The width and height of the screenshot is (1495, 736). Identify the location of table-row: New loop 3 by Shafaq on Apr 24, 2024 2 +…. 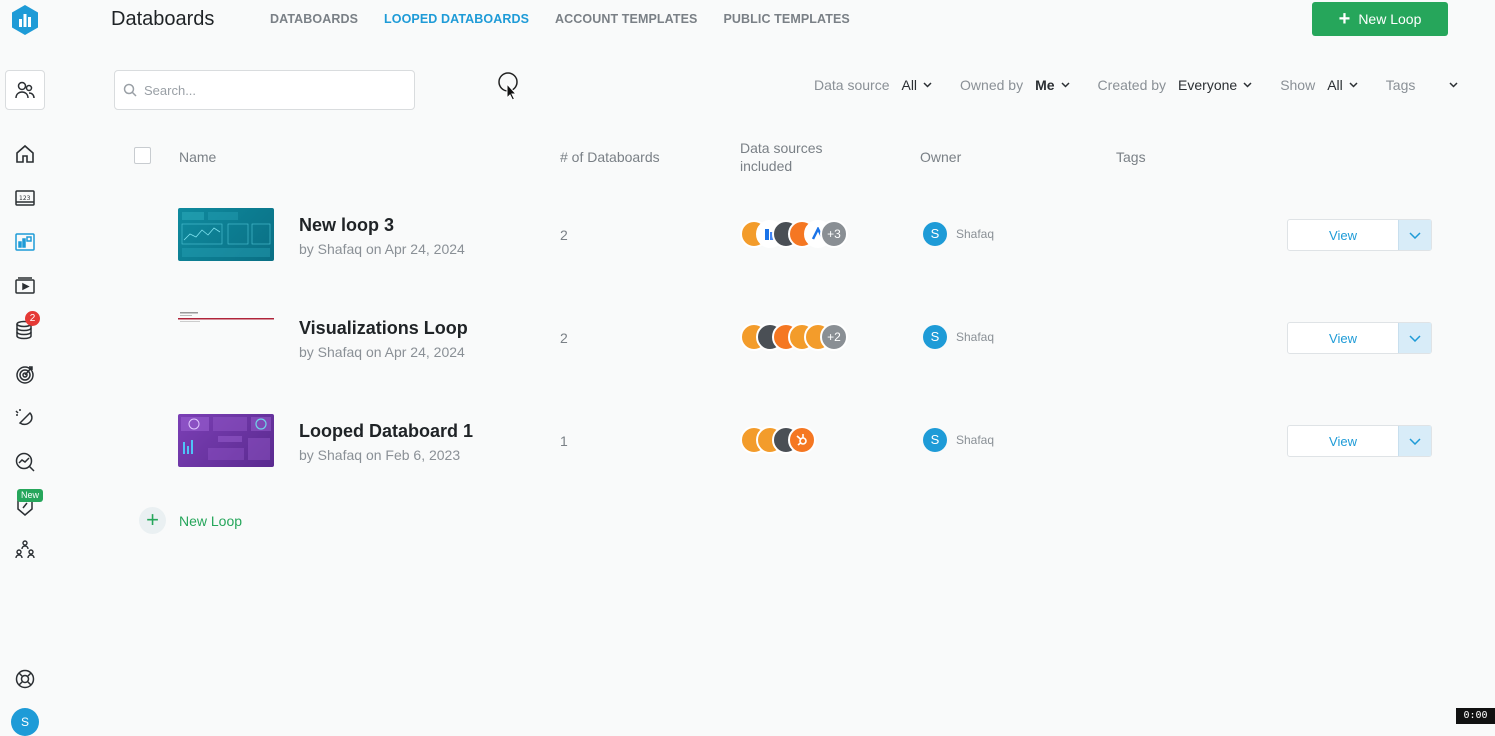
(747, 238).